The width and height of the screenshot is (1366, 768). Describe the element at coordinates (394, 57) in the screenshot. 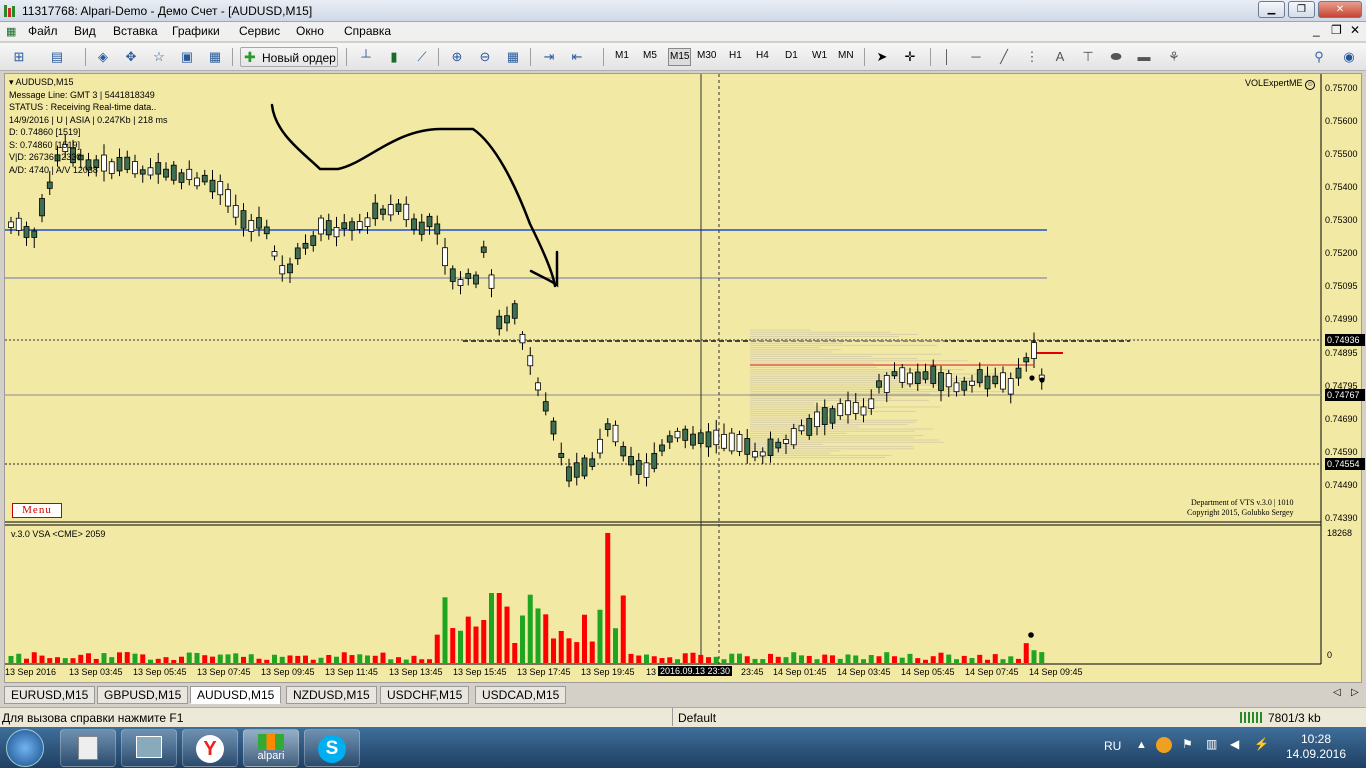

I see `candlestick-button: ▮` at that location.